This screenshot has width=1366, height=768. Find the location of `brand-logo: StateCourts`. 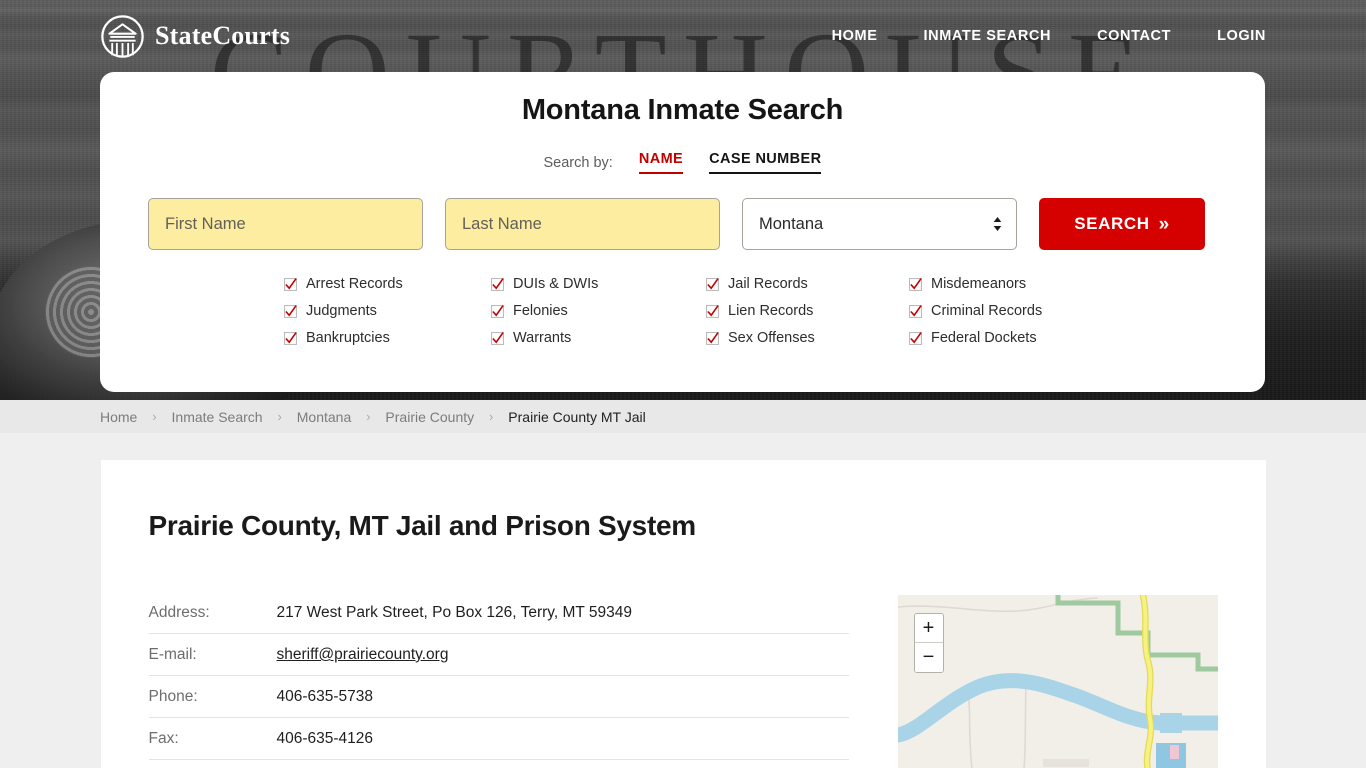

brand-logo: StateCourts is located at coordinates (195, 36).